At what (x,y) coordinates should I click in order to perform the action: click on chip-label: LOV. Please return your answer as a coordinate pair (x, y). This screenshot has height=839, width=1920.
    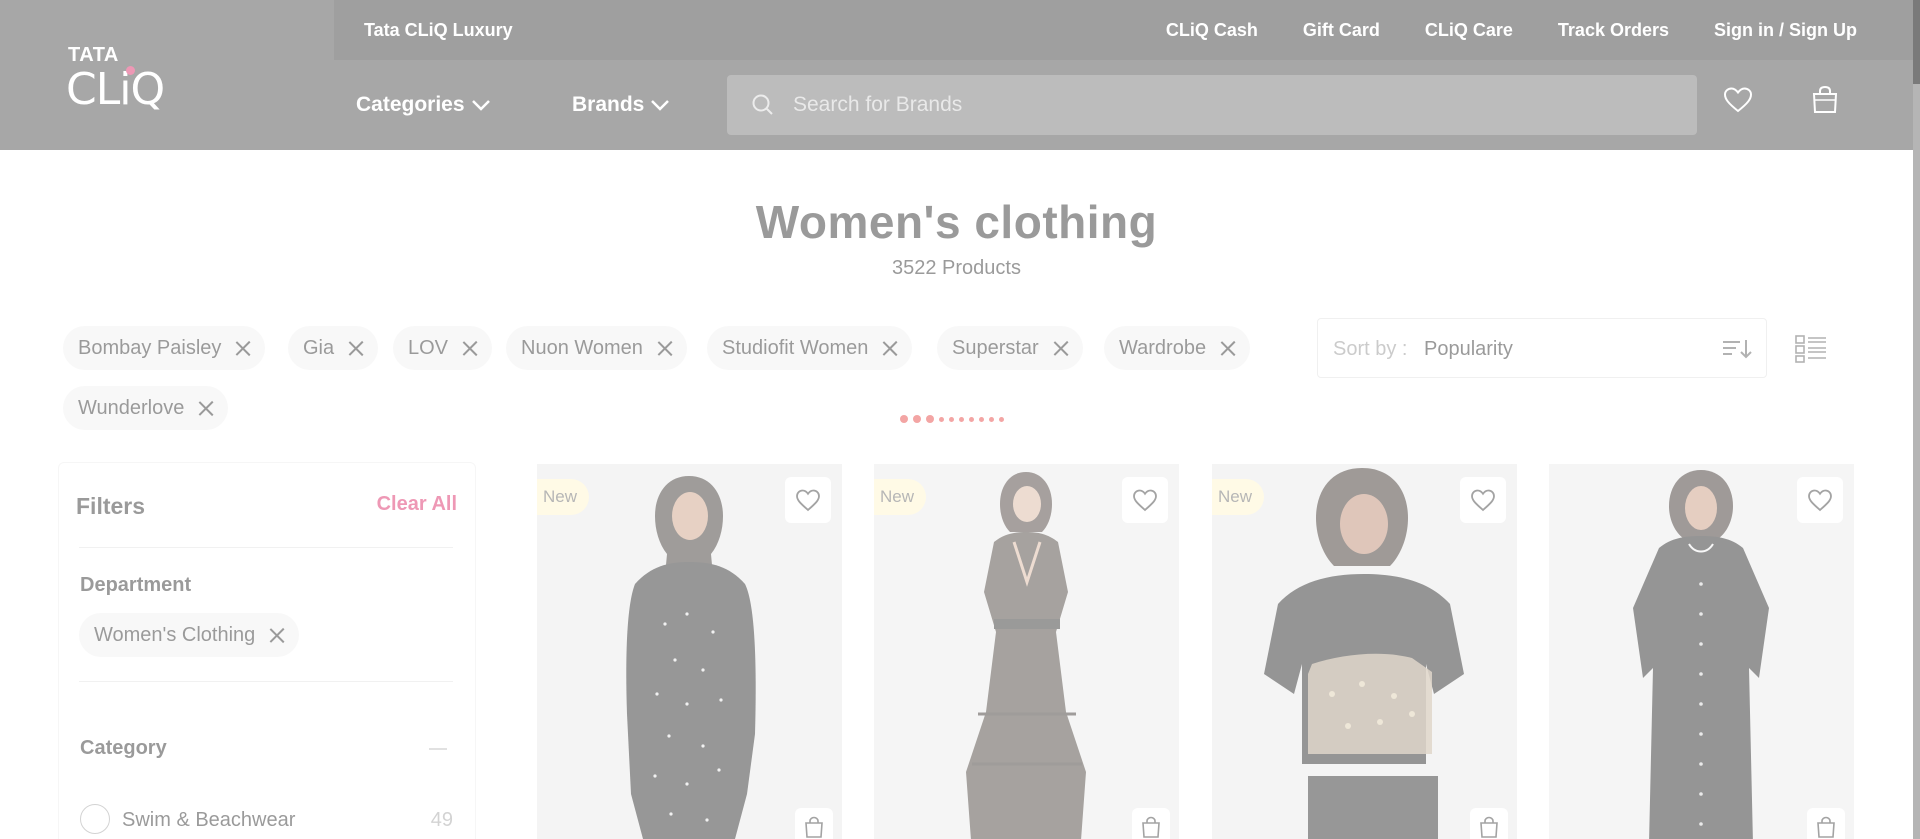
    Looking at the image, I should click on (428, 347).